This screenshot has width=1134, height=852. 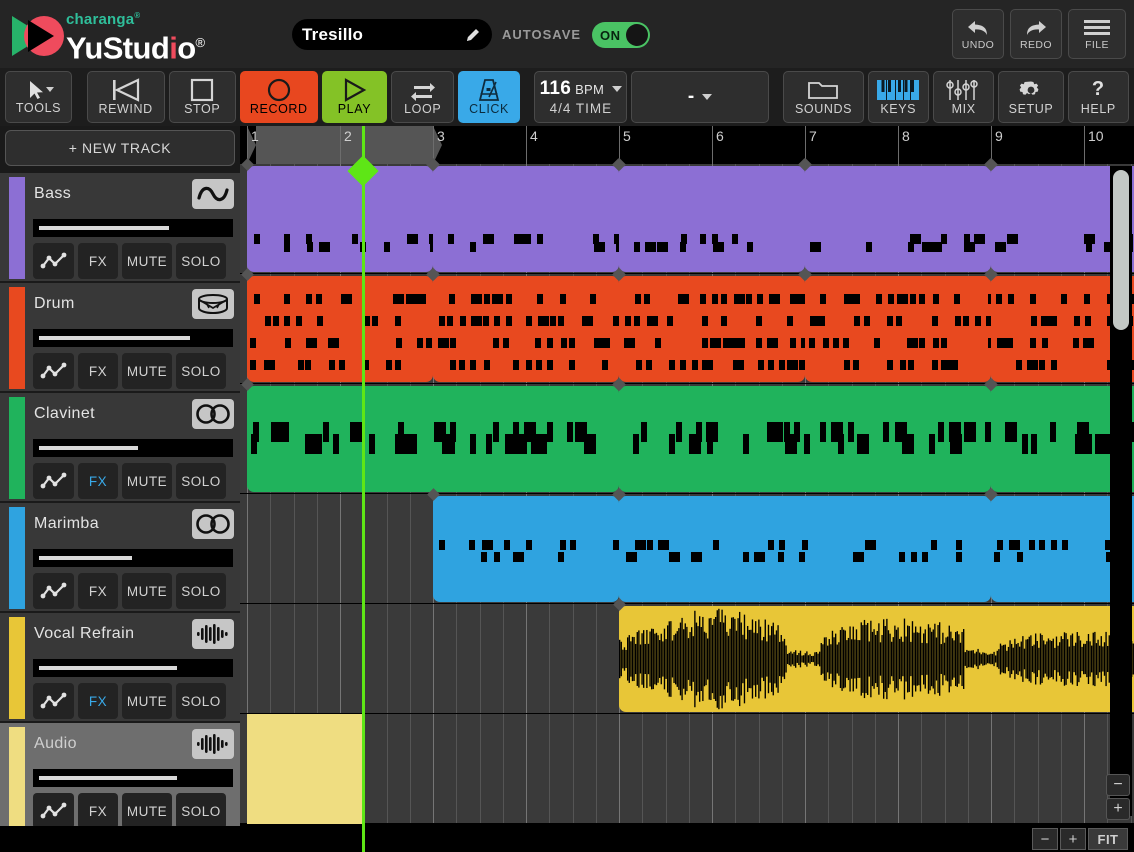 I want to click on help-button: ? HELP, so click(x=1098, y=97).